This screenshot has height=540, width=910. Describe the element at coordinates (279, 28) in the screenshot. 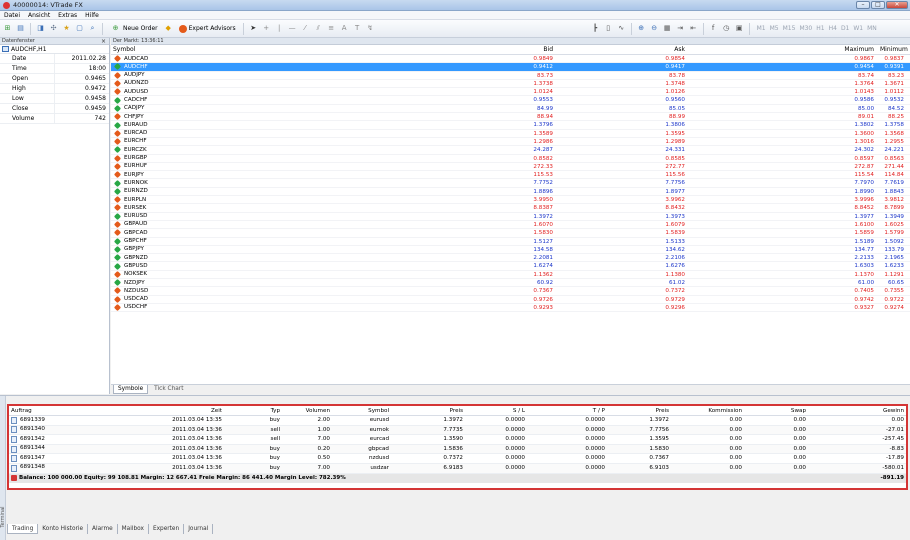

I see `vertical-line-icon: |` at that location.